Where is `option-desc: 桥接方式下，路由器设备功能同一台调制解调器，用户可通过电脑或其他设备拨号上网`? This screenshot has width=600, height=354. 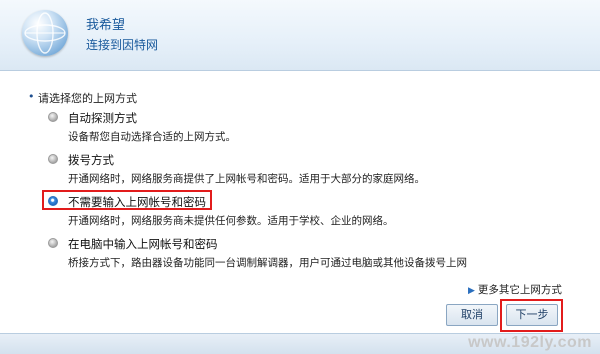
option-desc: 桥接方式下，路由器设备功能同一台调制解调器，用户可通过电脑或其他设备拨号上网 is located at coordinates (267, 263).